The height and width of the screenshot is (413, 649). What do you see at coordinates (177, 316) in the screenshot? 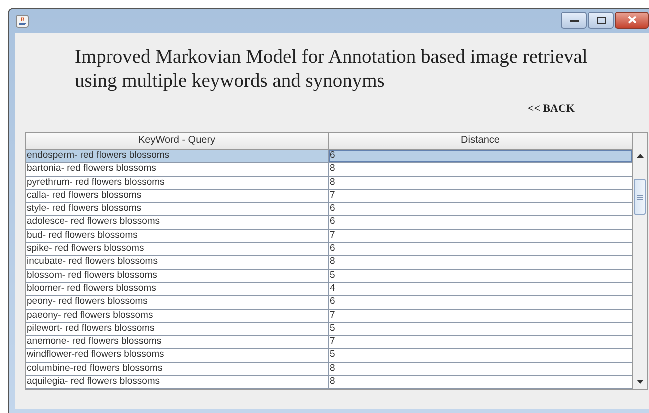
I see `table-cell: paeony- red flowers blossoms` at bounding box center [177, 316].